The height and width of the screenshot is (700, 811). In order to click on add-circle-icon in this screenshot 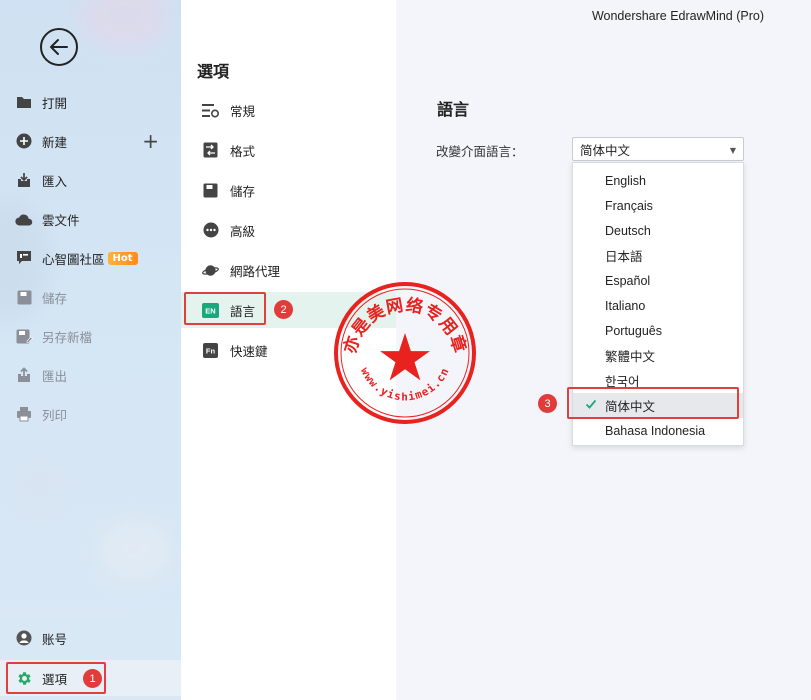, I will do `click(24, 141)`.